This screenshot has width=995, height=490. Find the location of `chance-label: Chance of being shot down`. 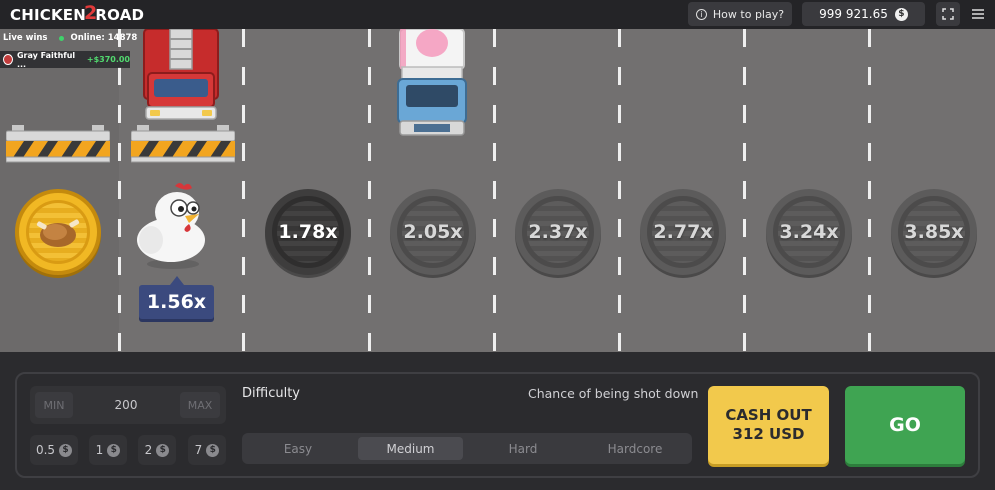

chance-label: Chance of being shot down is located at coordinates (613, 393).